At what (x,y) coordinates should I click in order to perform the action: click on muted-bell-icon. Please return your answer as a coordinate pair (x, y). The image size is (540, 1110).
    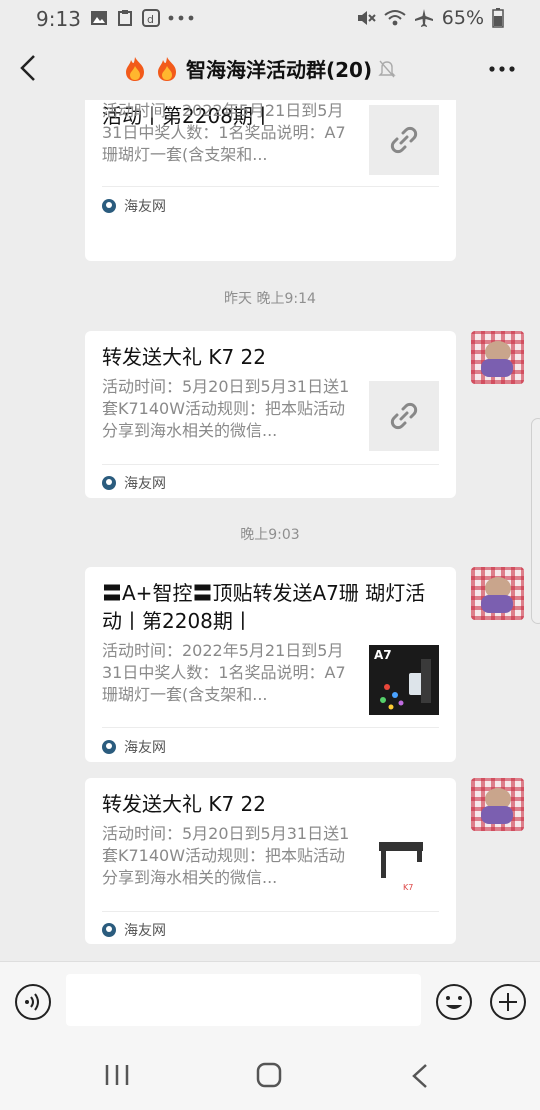
    Looking at the image, I should click on (387, 68).